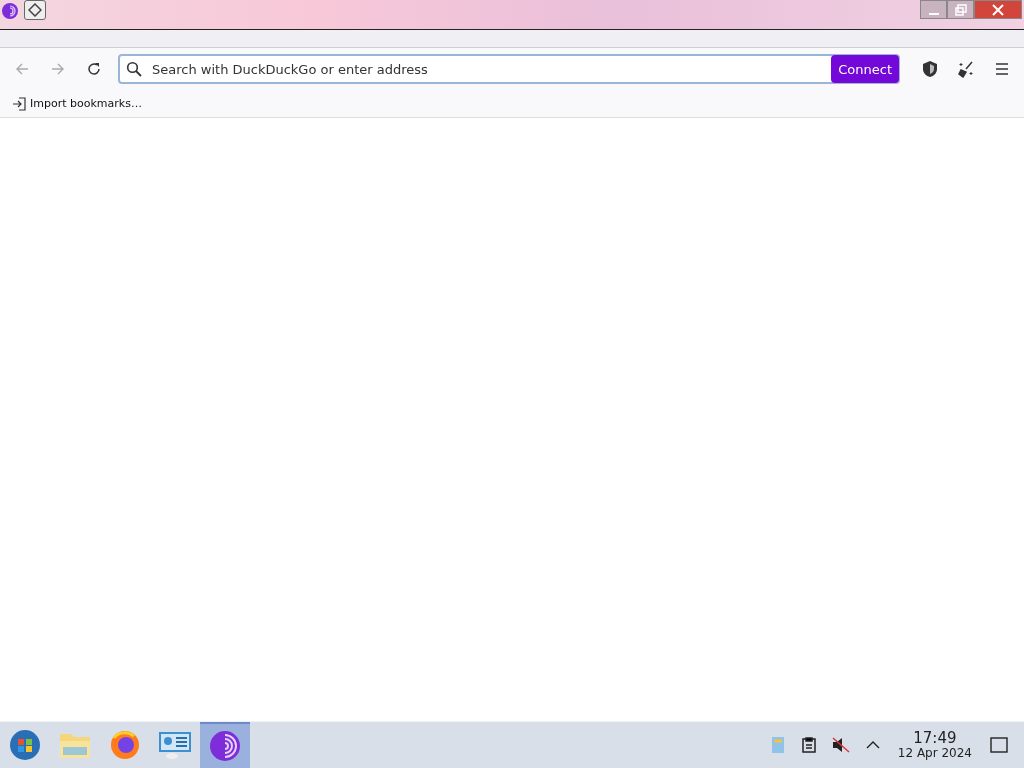 This screenshot has height=768, width=1024. I want to click on close-icon, so click(998, 9).